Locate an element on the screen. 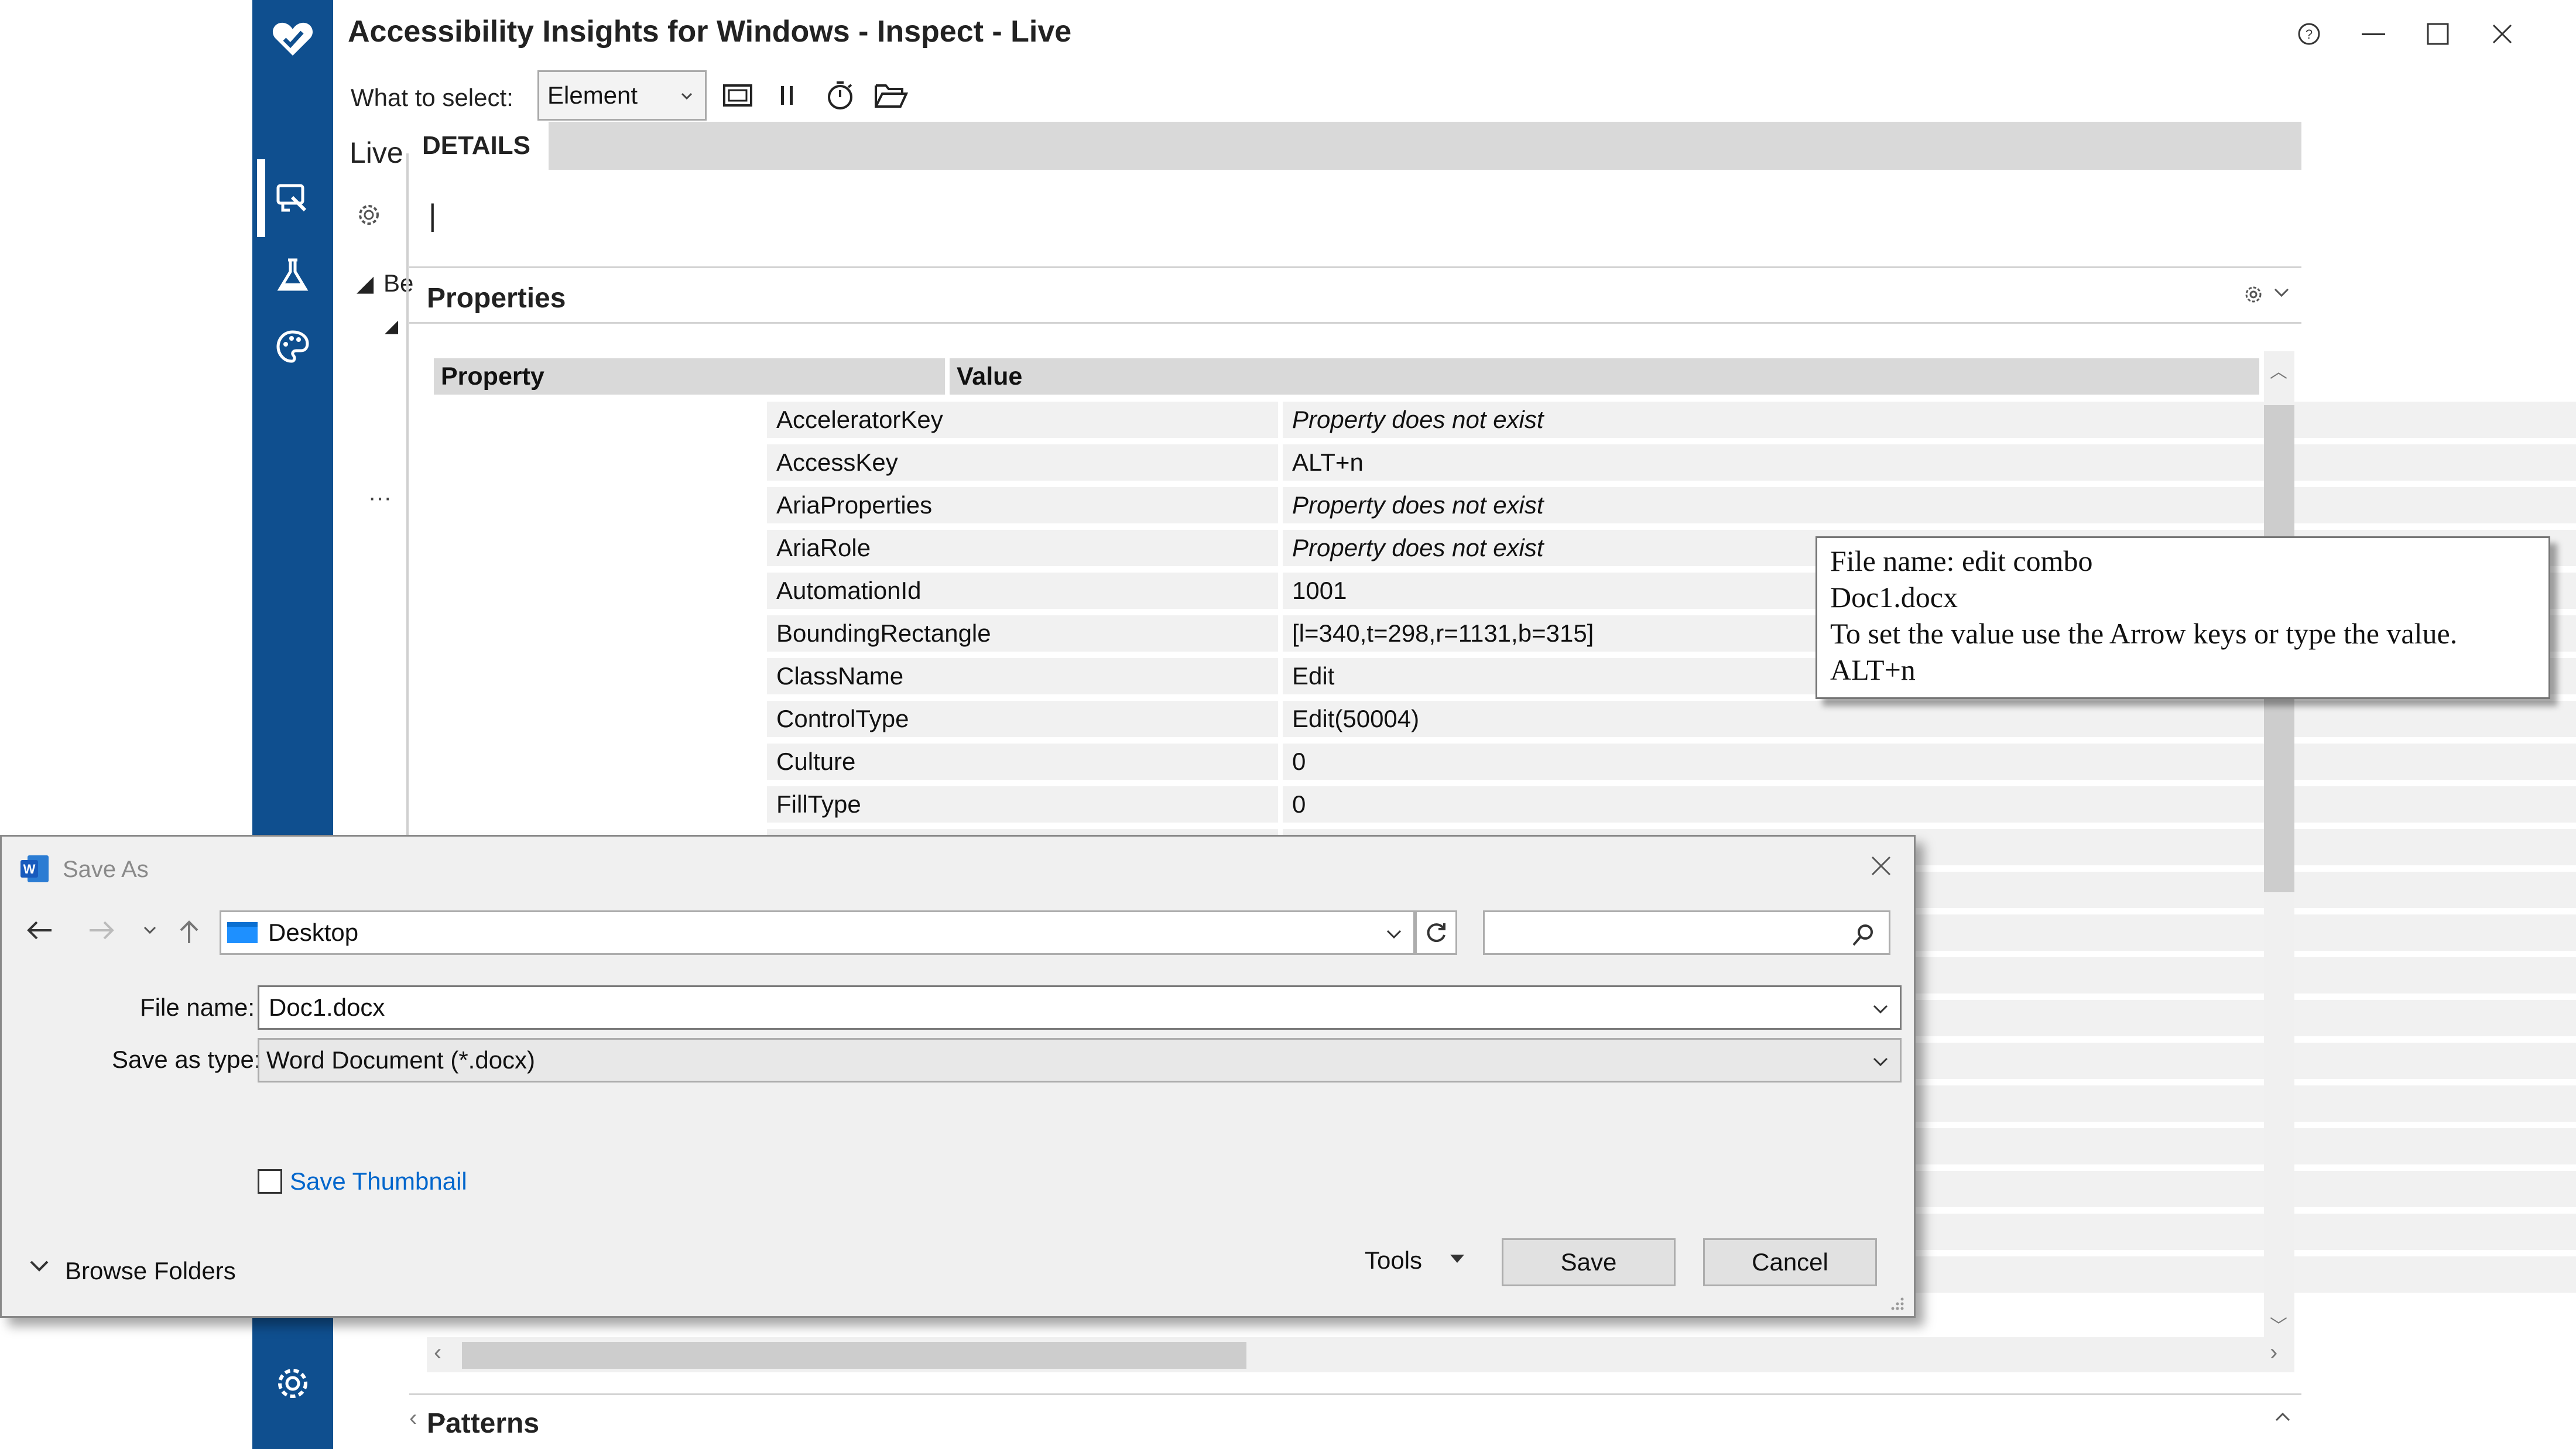 The image size is (2576, 1449). close-window-button is located at coordinates (2502, 34).